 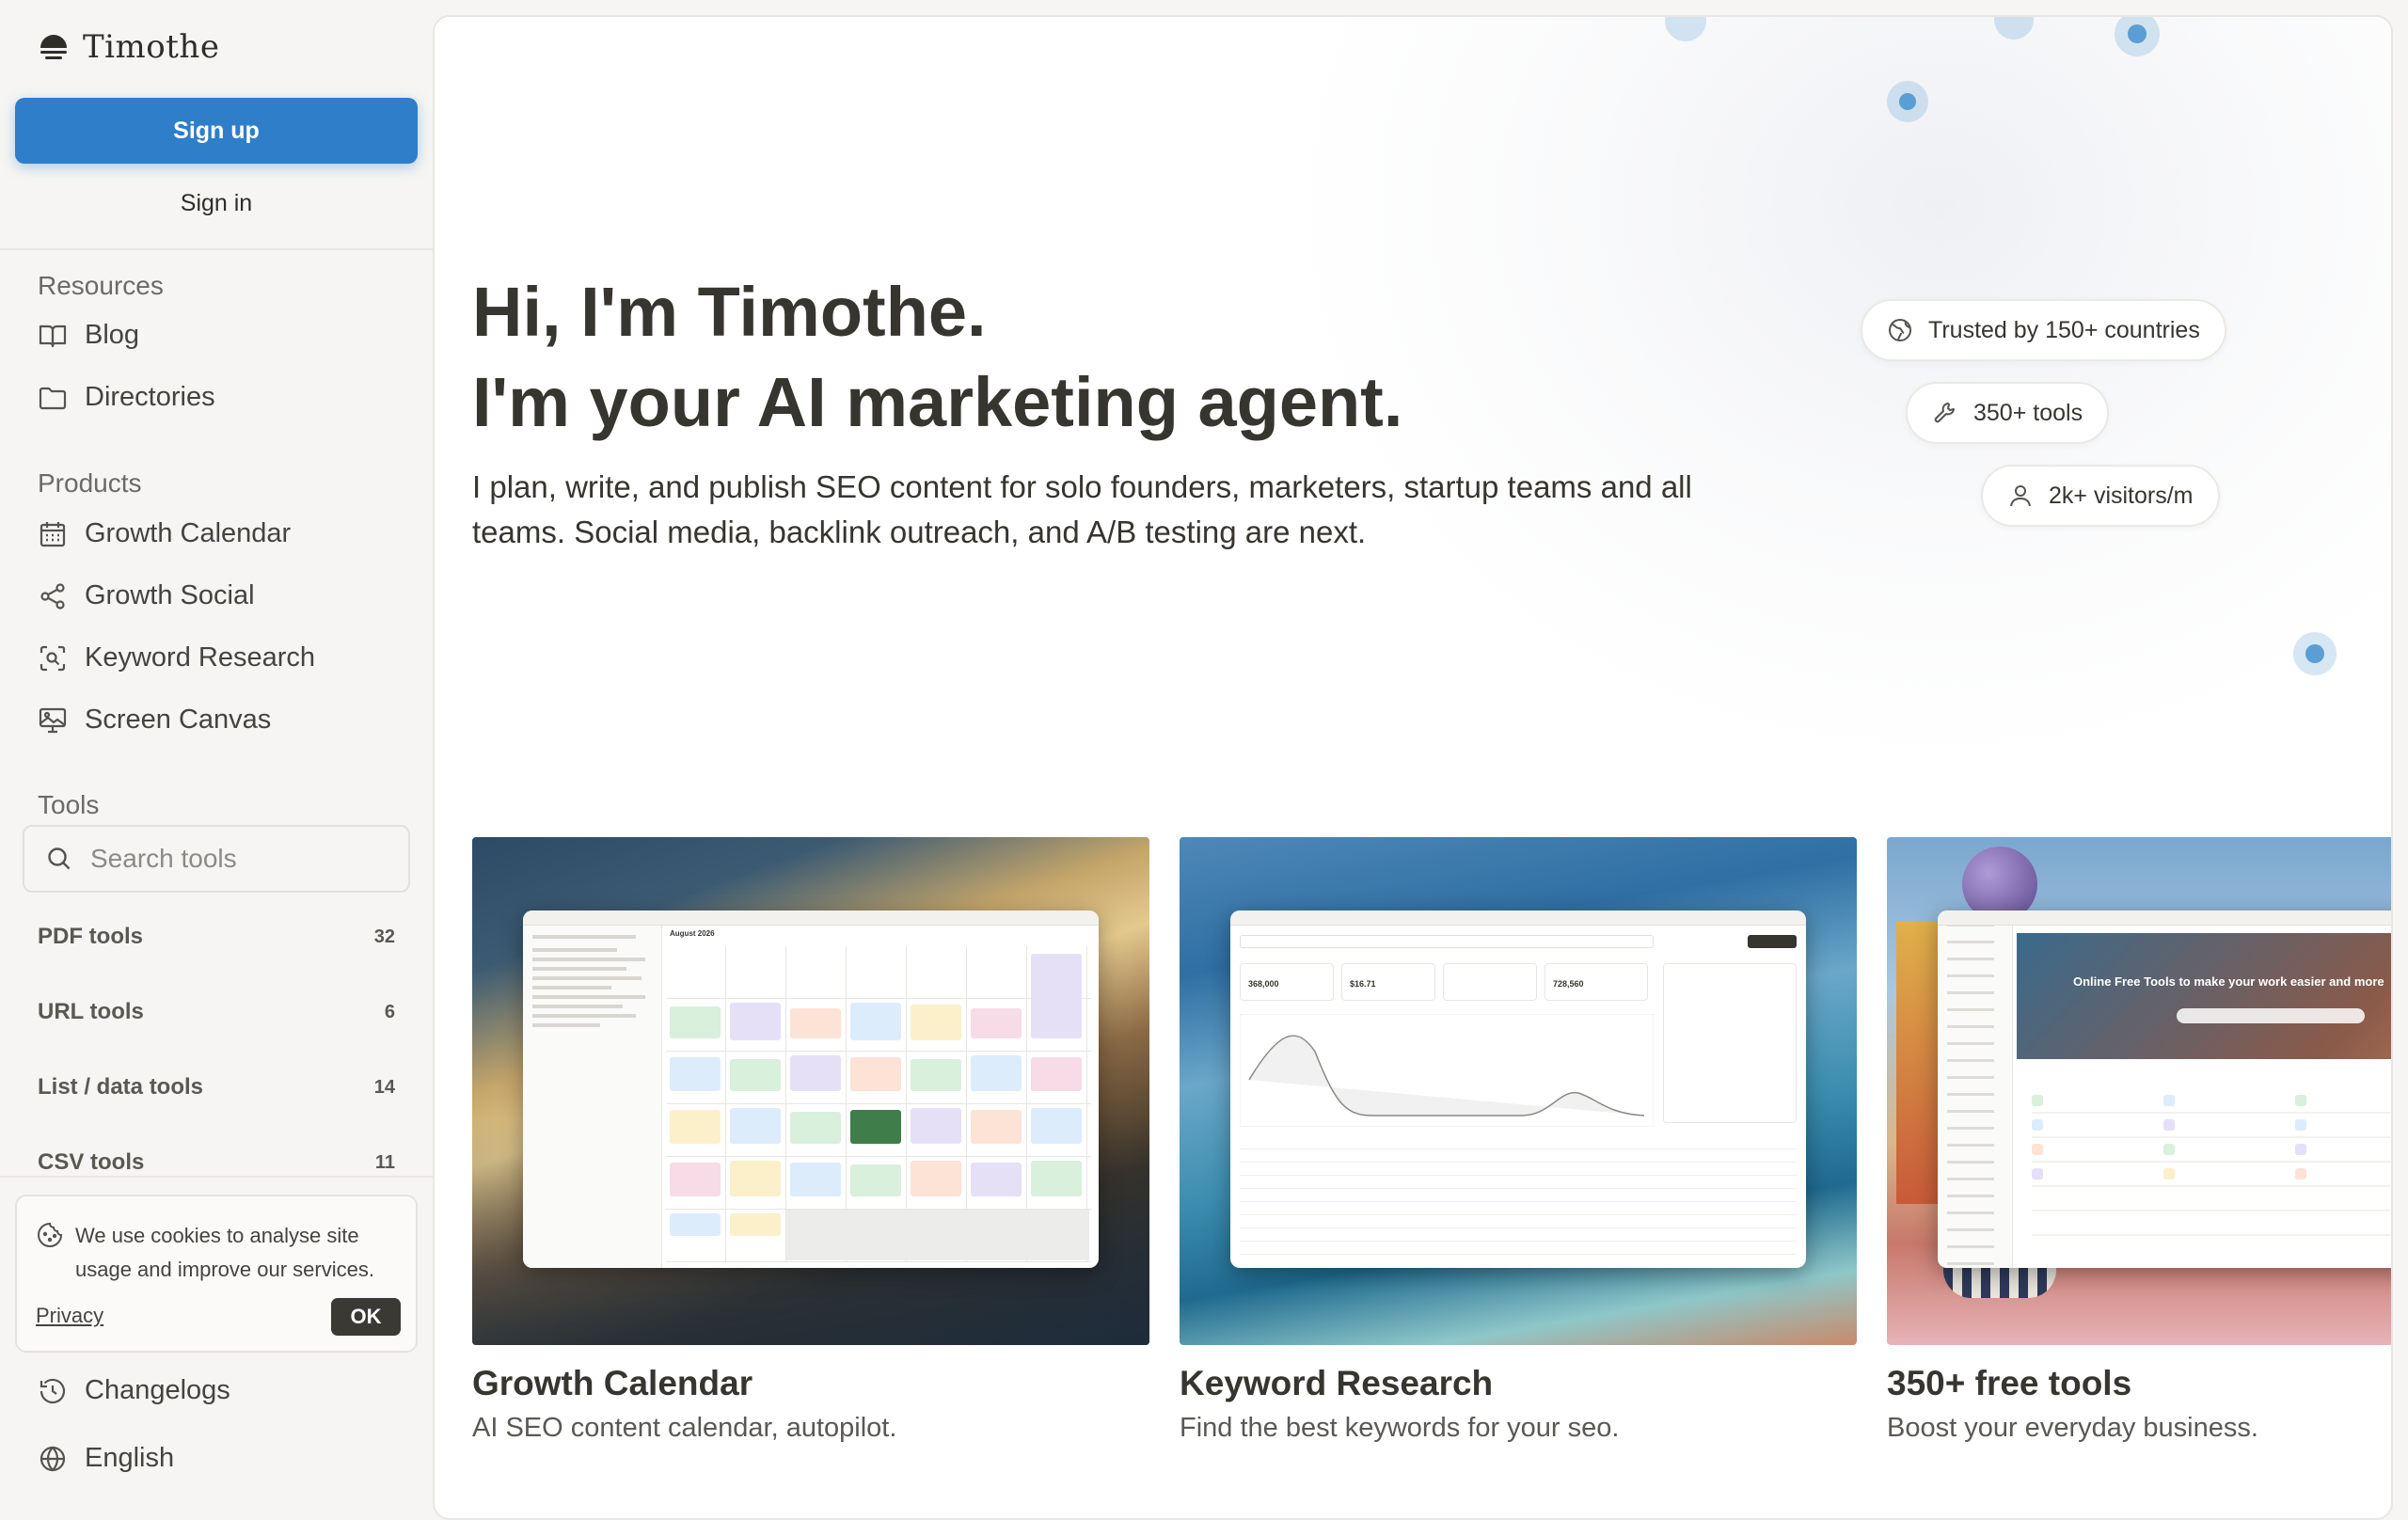 What do you see at coordinates (385, 1162) in the screenshot?
I see `tool-category-count: 11` at bounding box center [385, 1162].